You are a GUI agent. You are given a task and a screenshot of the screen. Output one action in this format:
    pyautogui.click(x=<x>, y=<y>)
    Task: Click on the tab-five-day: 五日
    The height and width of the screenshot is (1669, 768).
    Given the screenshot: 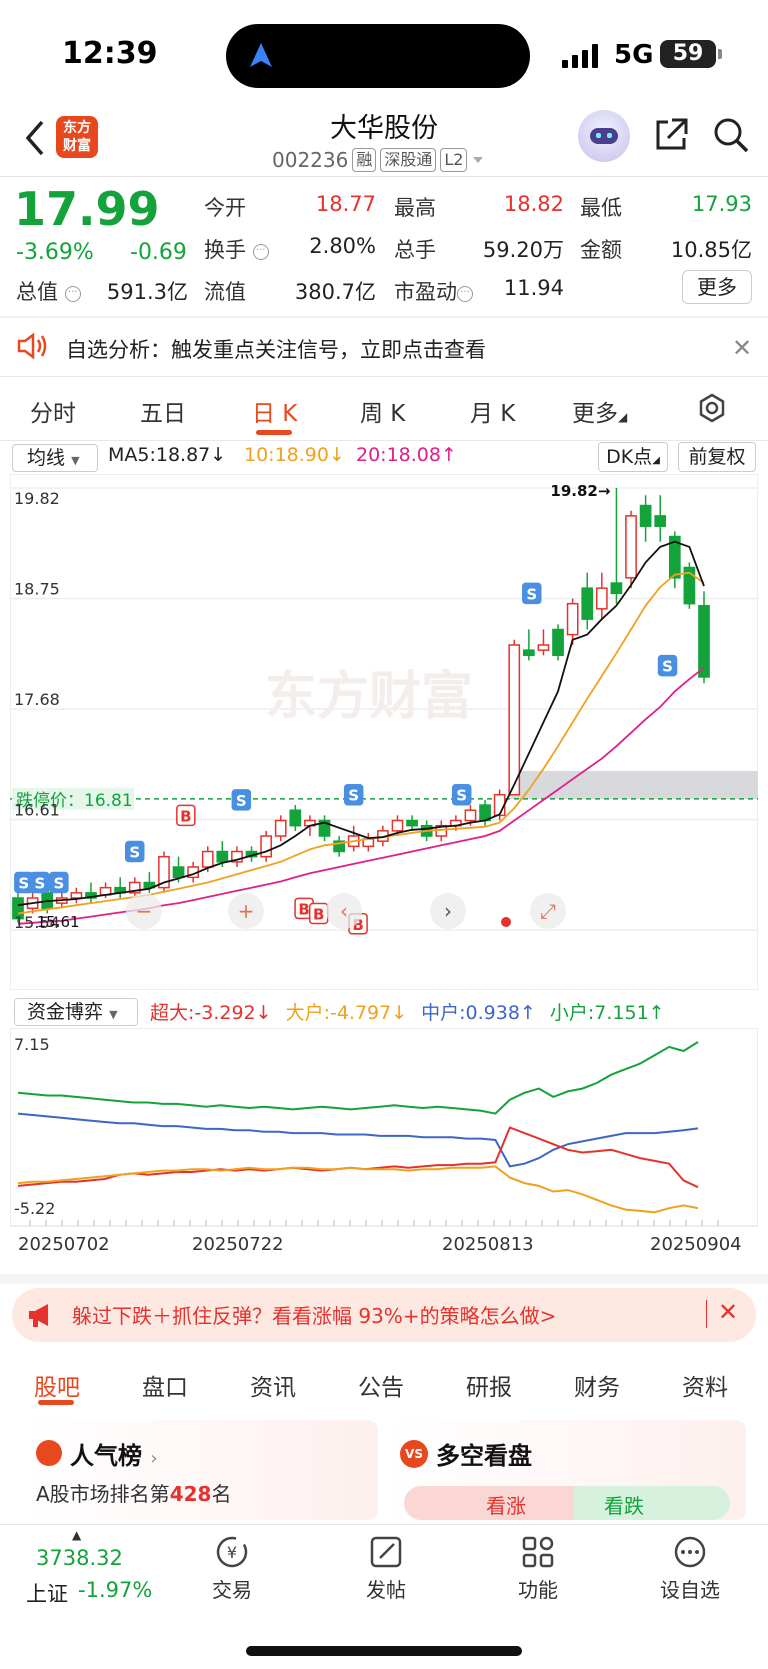 What is the action you would take?
    pyautogui.click(x=163, y=411)
    